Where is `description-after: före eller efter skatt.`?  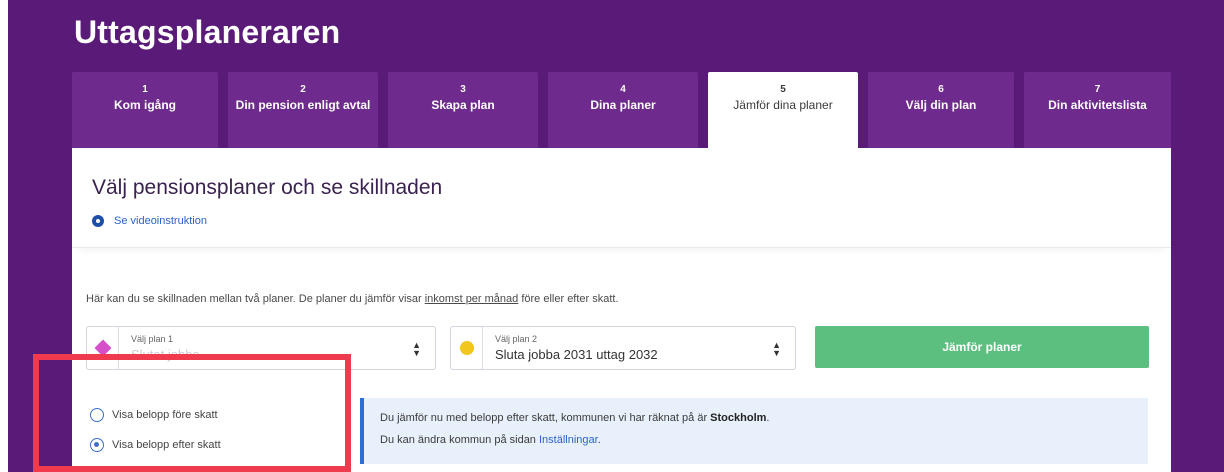 description-after: före eller efter skatt. is located at coordinates (568, 299).